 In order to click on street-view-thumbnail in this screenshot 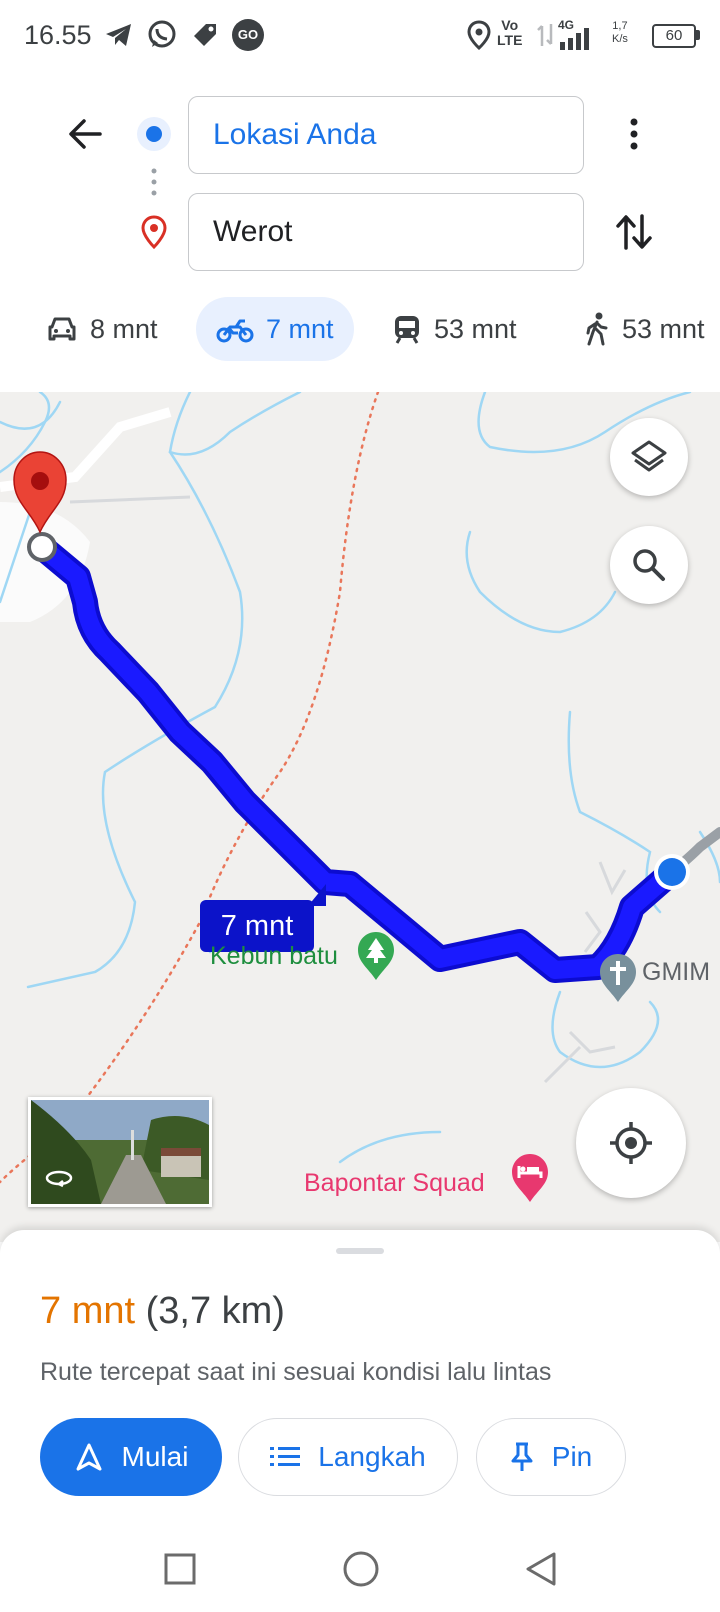, I will do `click(120, 1152)`.